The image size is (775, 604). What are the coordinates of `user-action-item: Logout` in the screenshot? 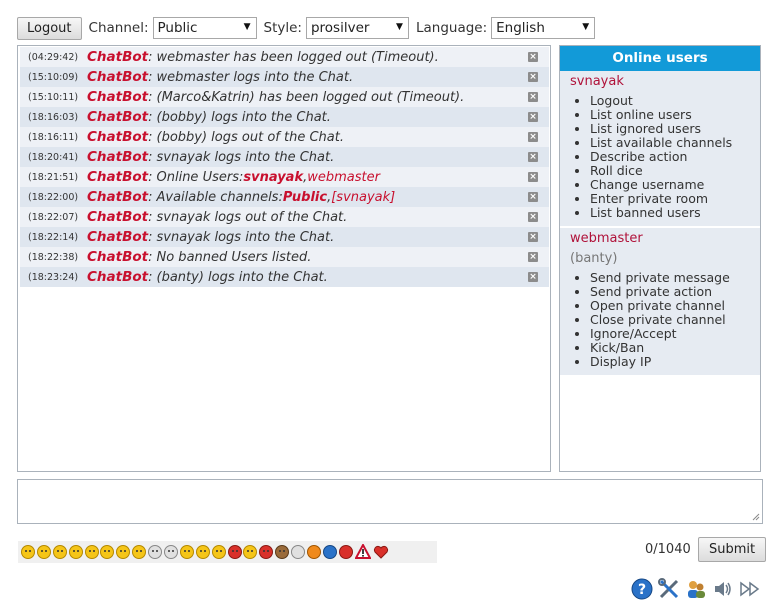 It's located at (670, 101).